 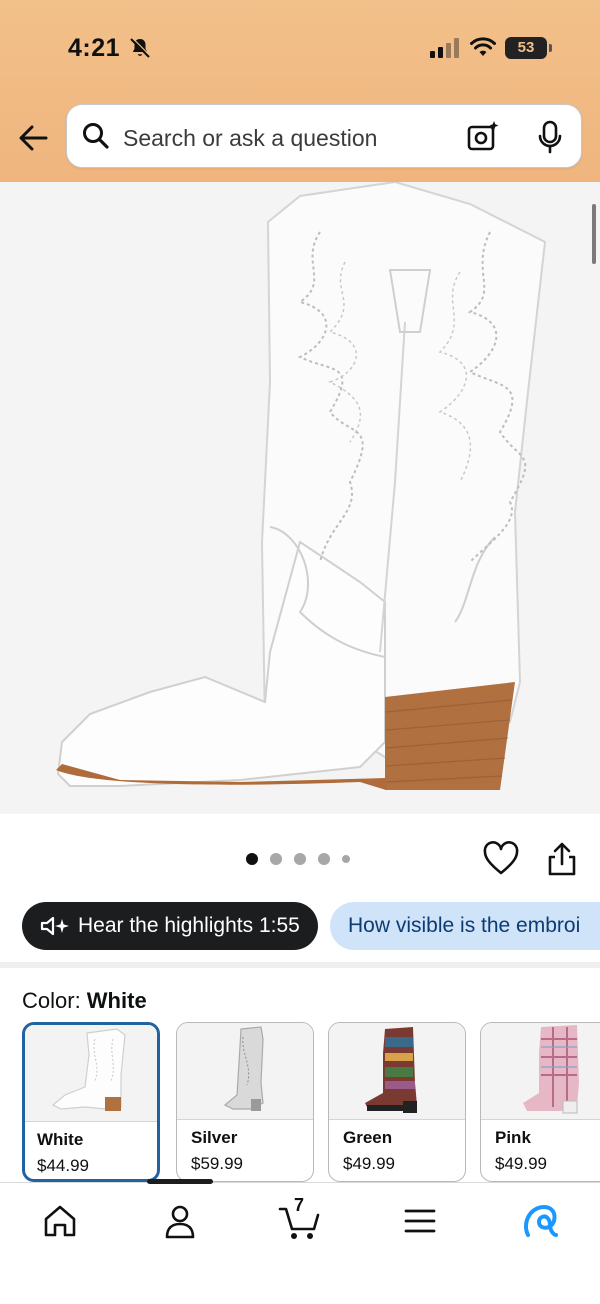 I want to click on swatch-name: Green, so click(x=368, y=1137).